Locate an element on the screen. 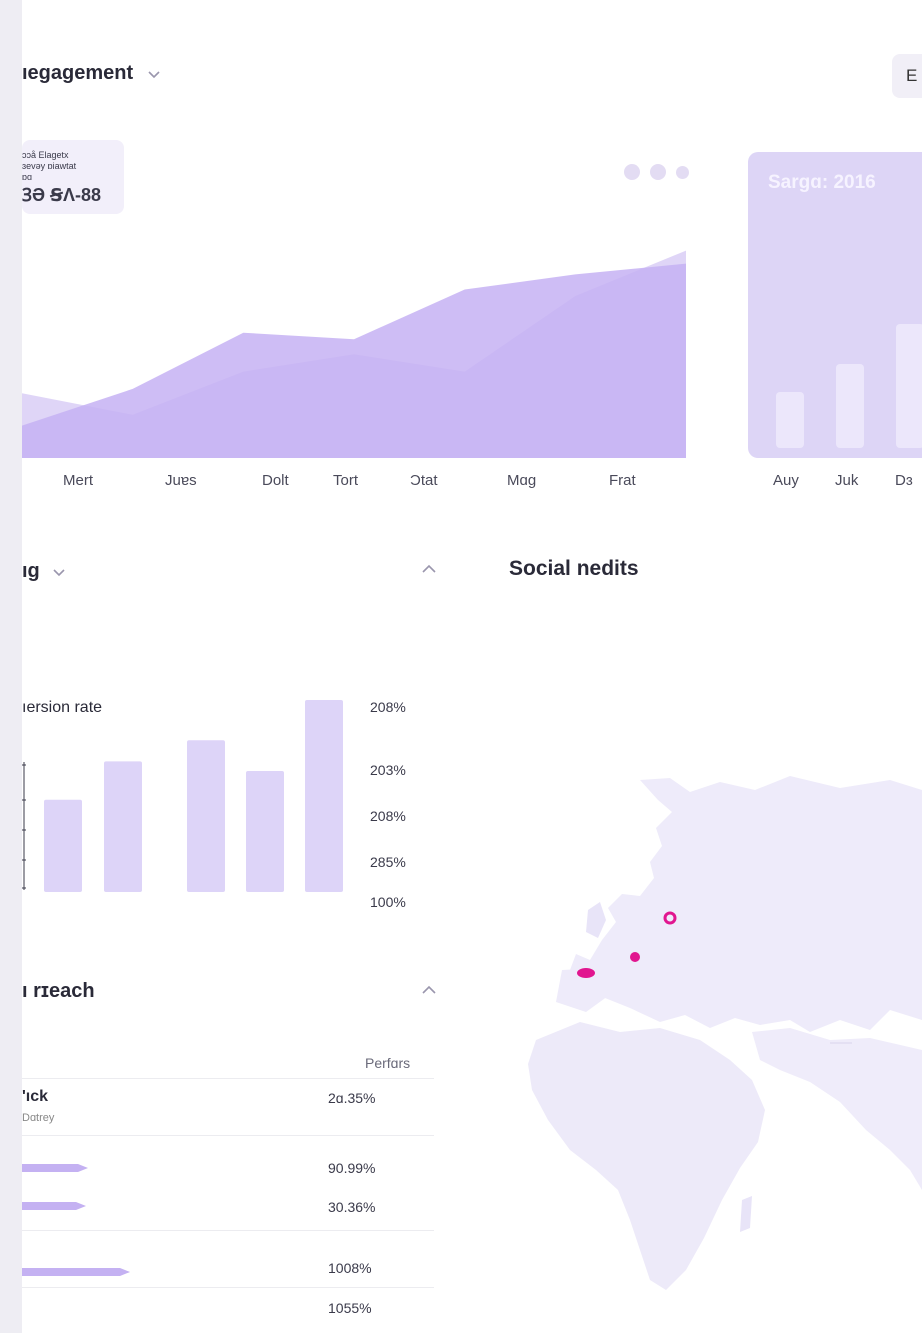 The height and width of the screenshot is (1333, 922). chart-tooltip: ɔɔå Elagetx ɜevǝy ɒiawtat ɒɑ ꝪƏ ꞨɅ-88 is located at coordinates (73, 177).